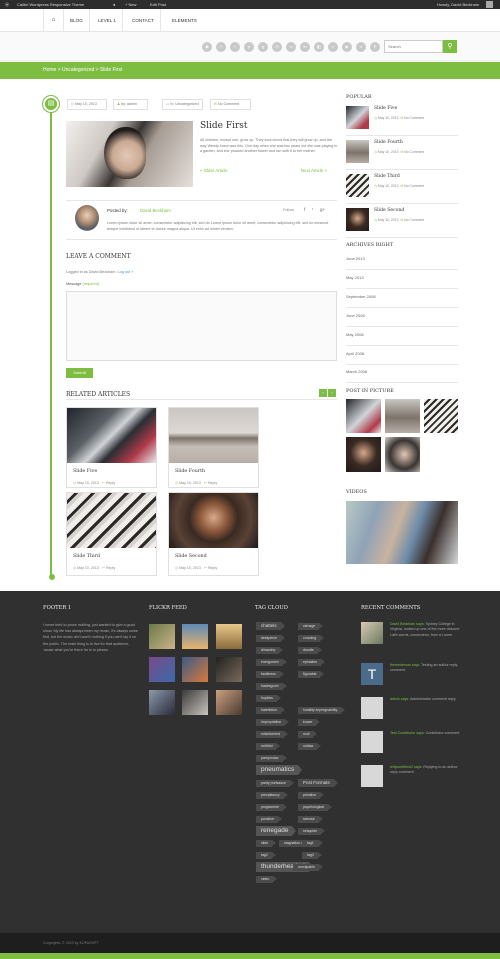 The width and height of the screenshot is (500, 959). What do you see at coordinates (271, 807) in the screenshot?
I see `tag-link: programme` at bounding box center [271, 807].